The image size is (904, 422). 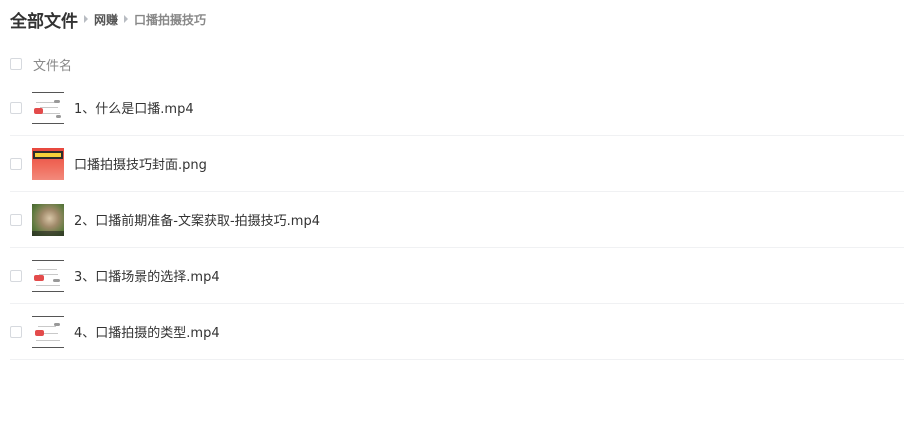 I want to click on file-name: 口播拍摄技巧封面.png, so click(x=140, y=163).